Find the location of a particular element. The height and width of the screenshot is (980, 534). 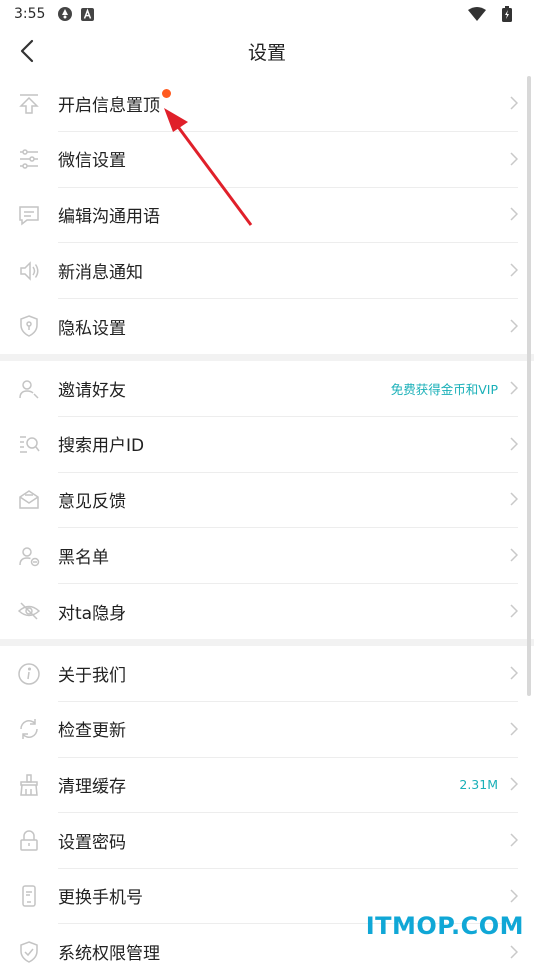

cache-size-text: 2.31M is located at coordinates (478, 784).